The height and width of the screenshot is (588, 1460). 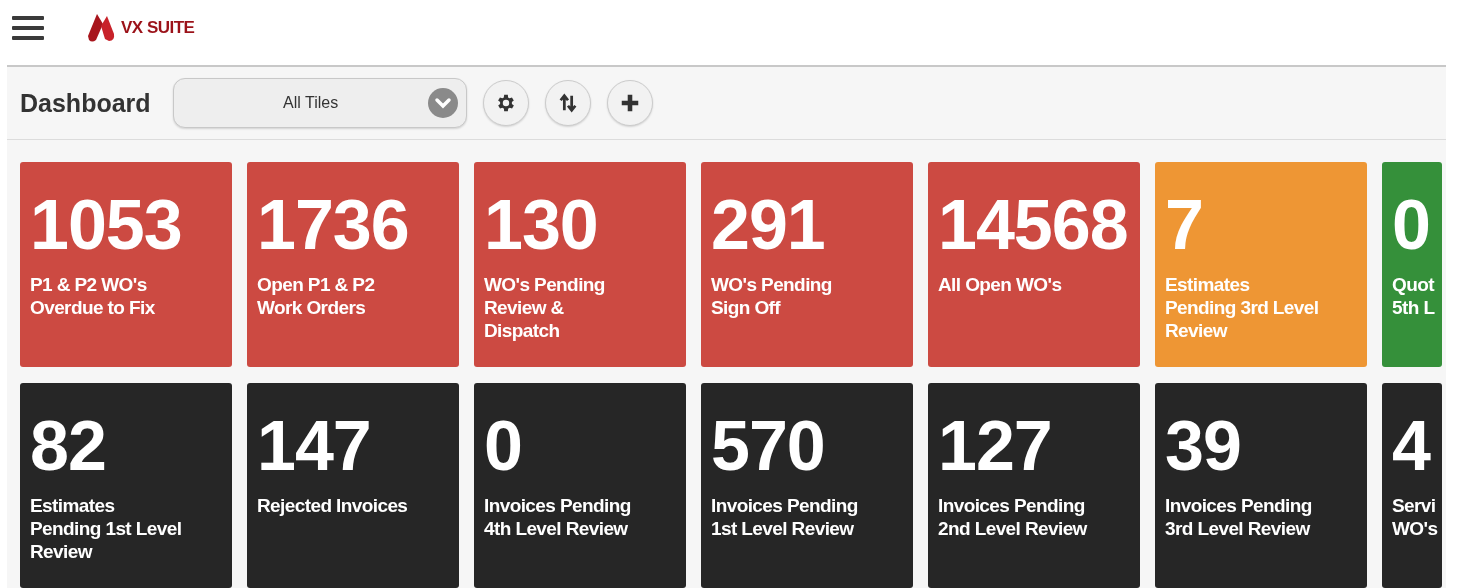 What do you see at coordinates (1034, 485) in the screenshot?
I see `dashboard-tile: 127 Invoices Pending 2nd Level Review` at bounding box center [1034, 485].